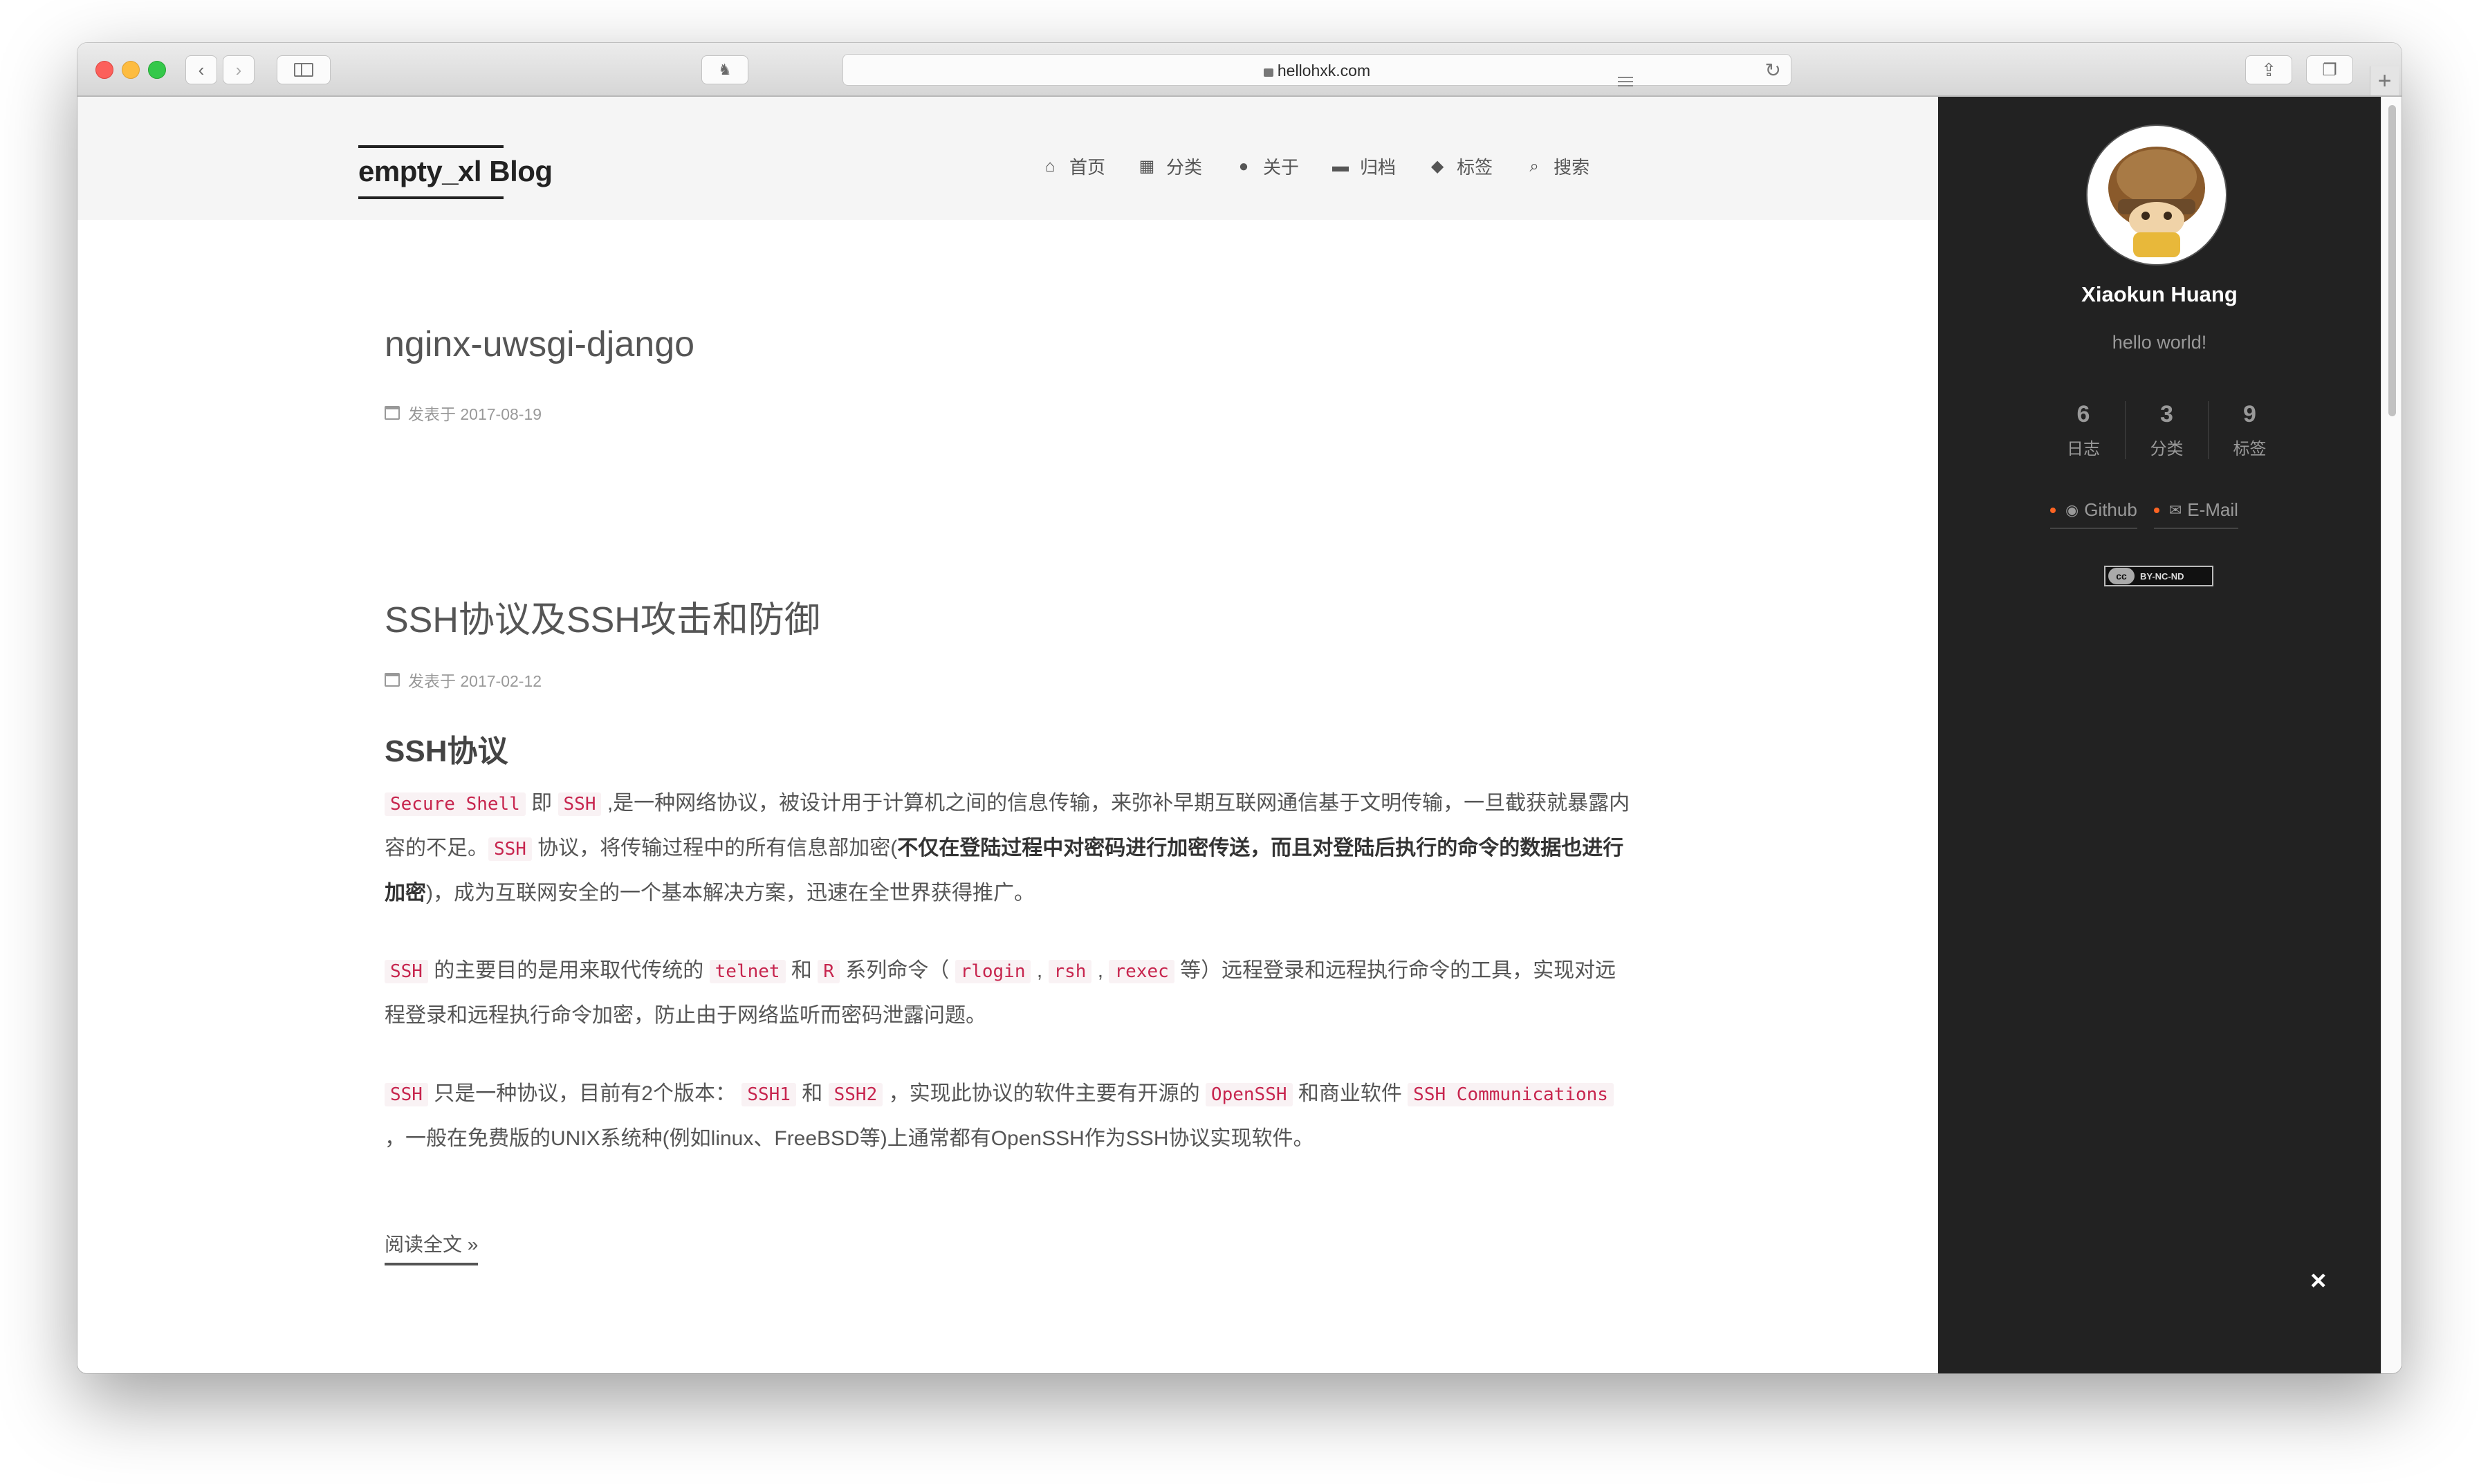  I want to click on link-label: Github, so click(2110, 509).